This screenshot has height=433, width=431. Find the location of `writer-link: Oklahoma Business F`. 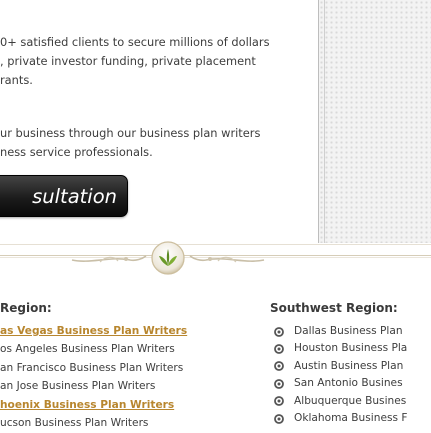

writer-link: Oklahoma Business F is located at coordinates (350, 418).